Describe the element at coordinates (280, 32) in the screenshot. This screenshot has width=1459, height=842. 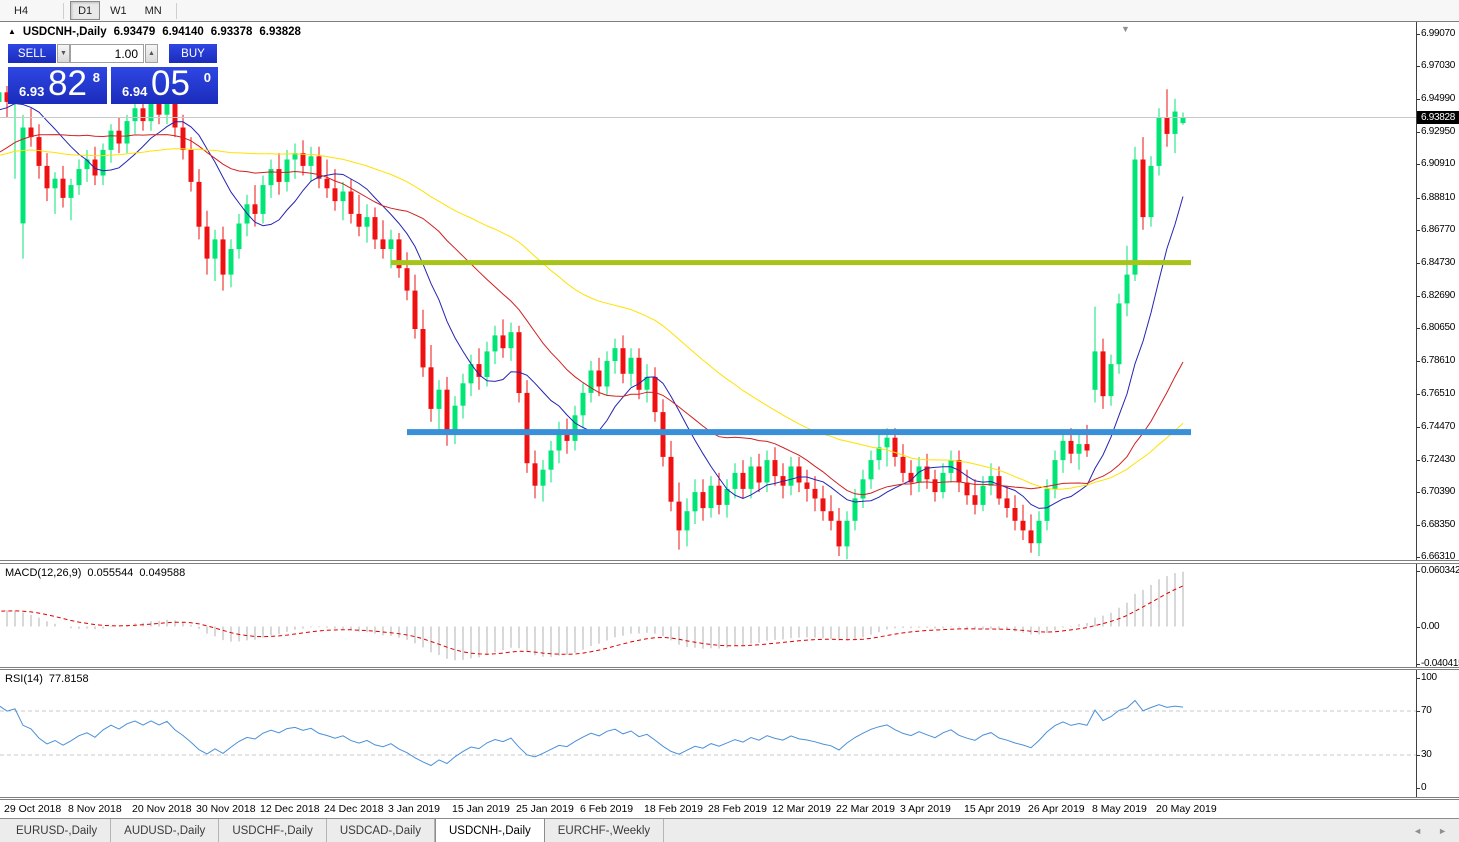
I see `ohlc-close: 6.93828` at that location.